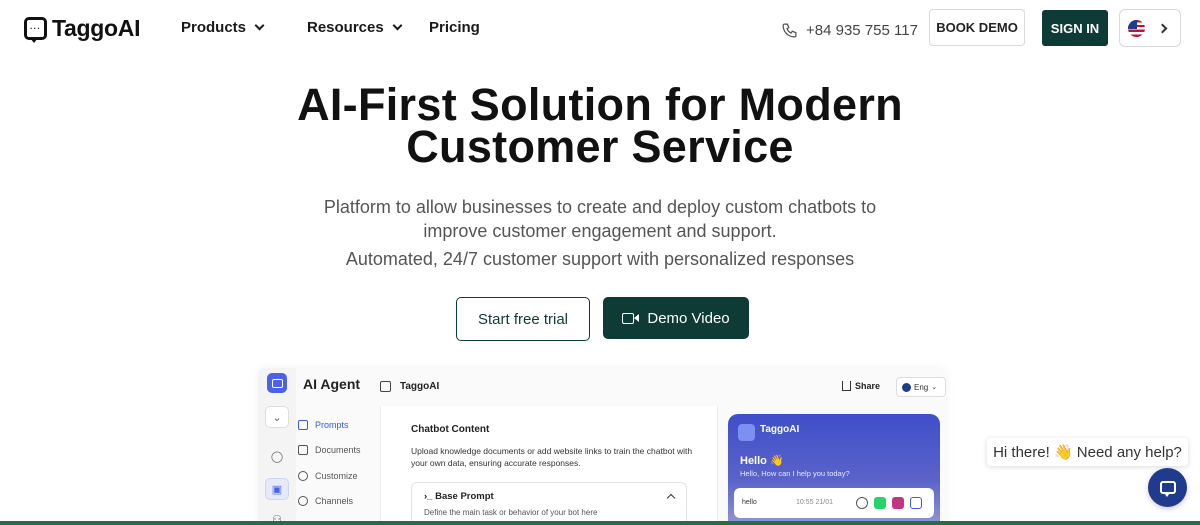 This screenshot has height=525, width=1200. I want to click on menu-item-label: Documents, so click(338, 450).